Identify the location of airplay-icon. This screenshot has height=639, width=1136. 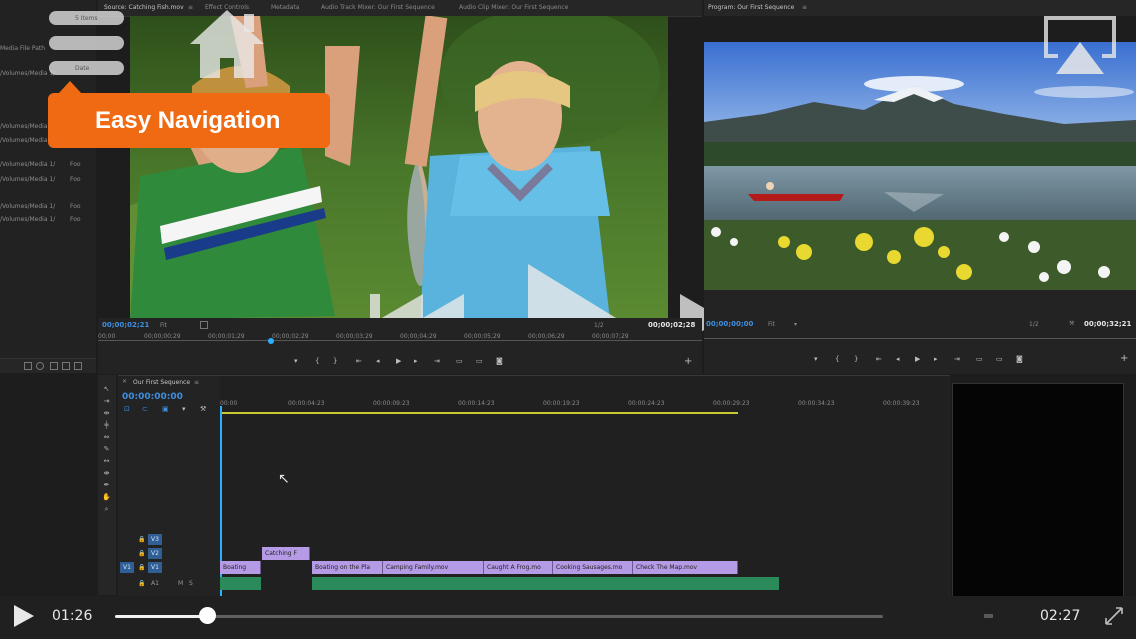
(1080, 47).